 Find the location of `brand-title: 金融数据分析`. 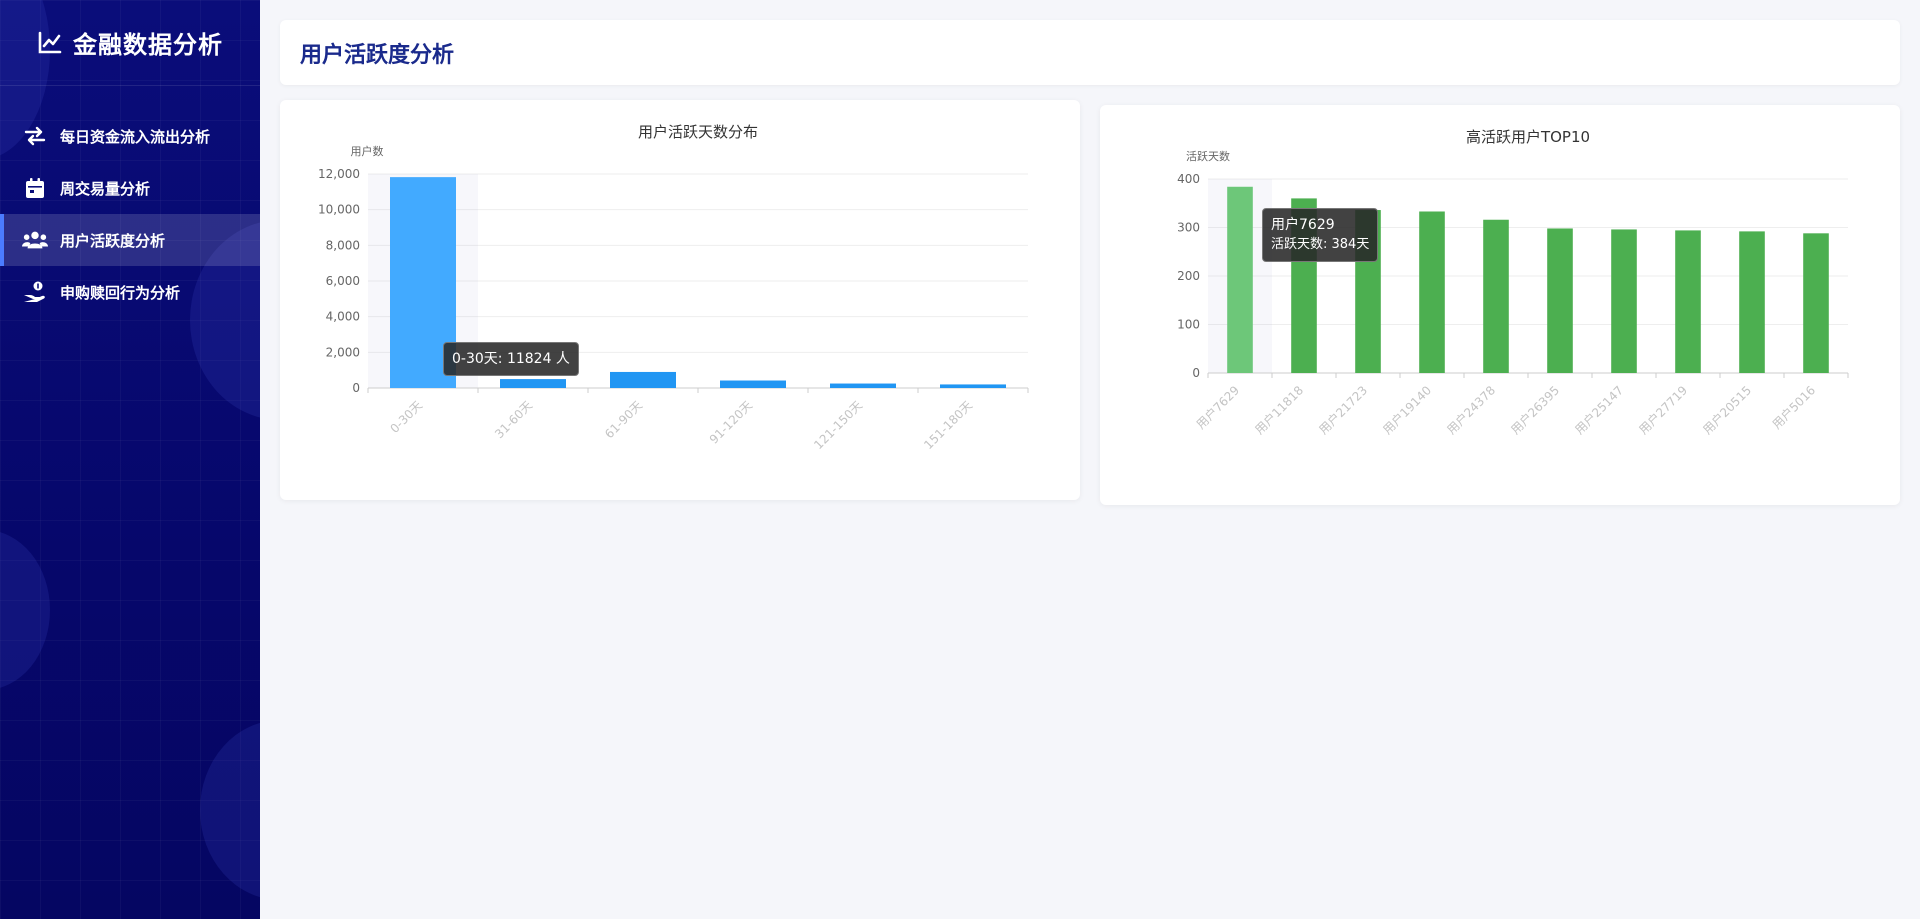

brand-title: 金融数据分析 is located at coordinates (148, 45).